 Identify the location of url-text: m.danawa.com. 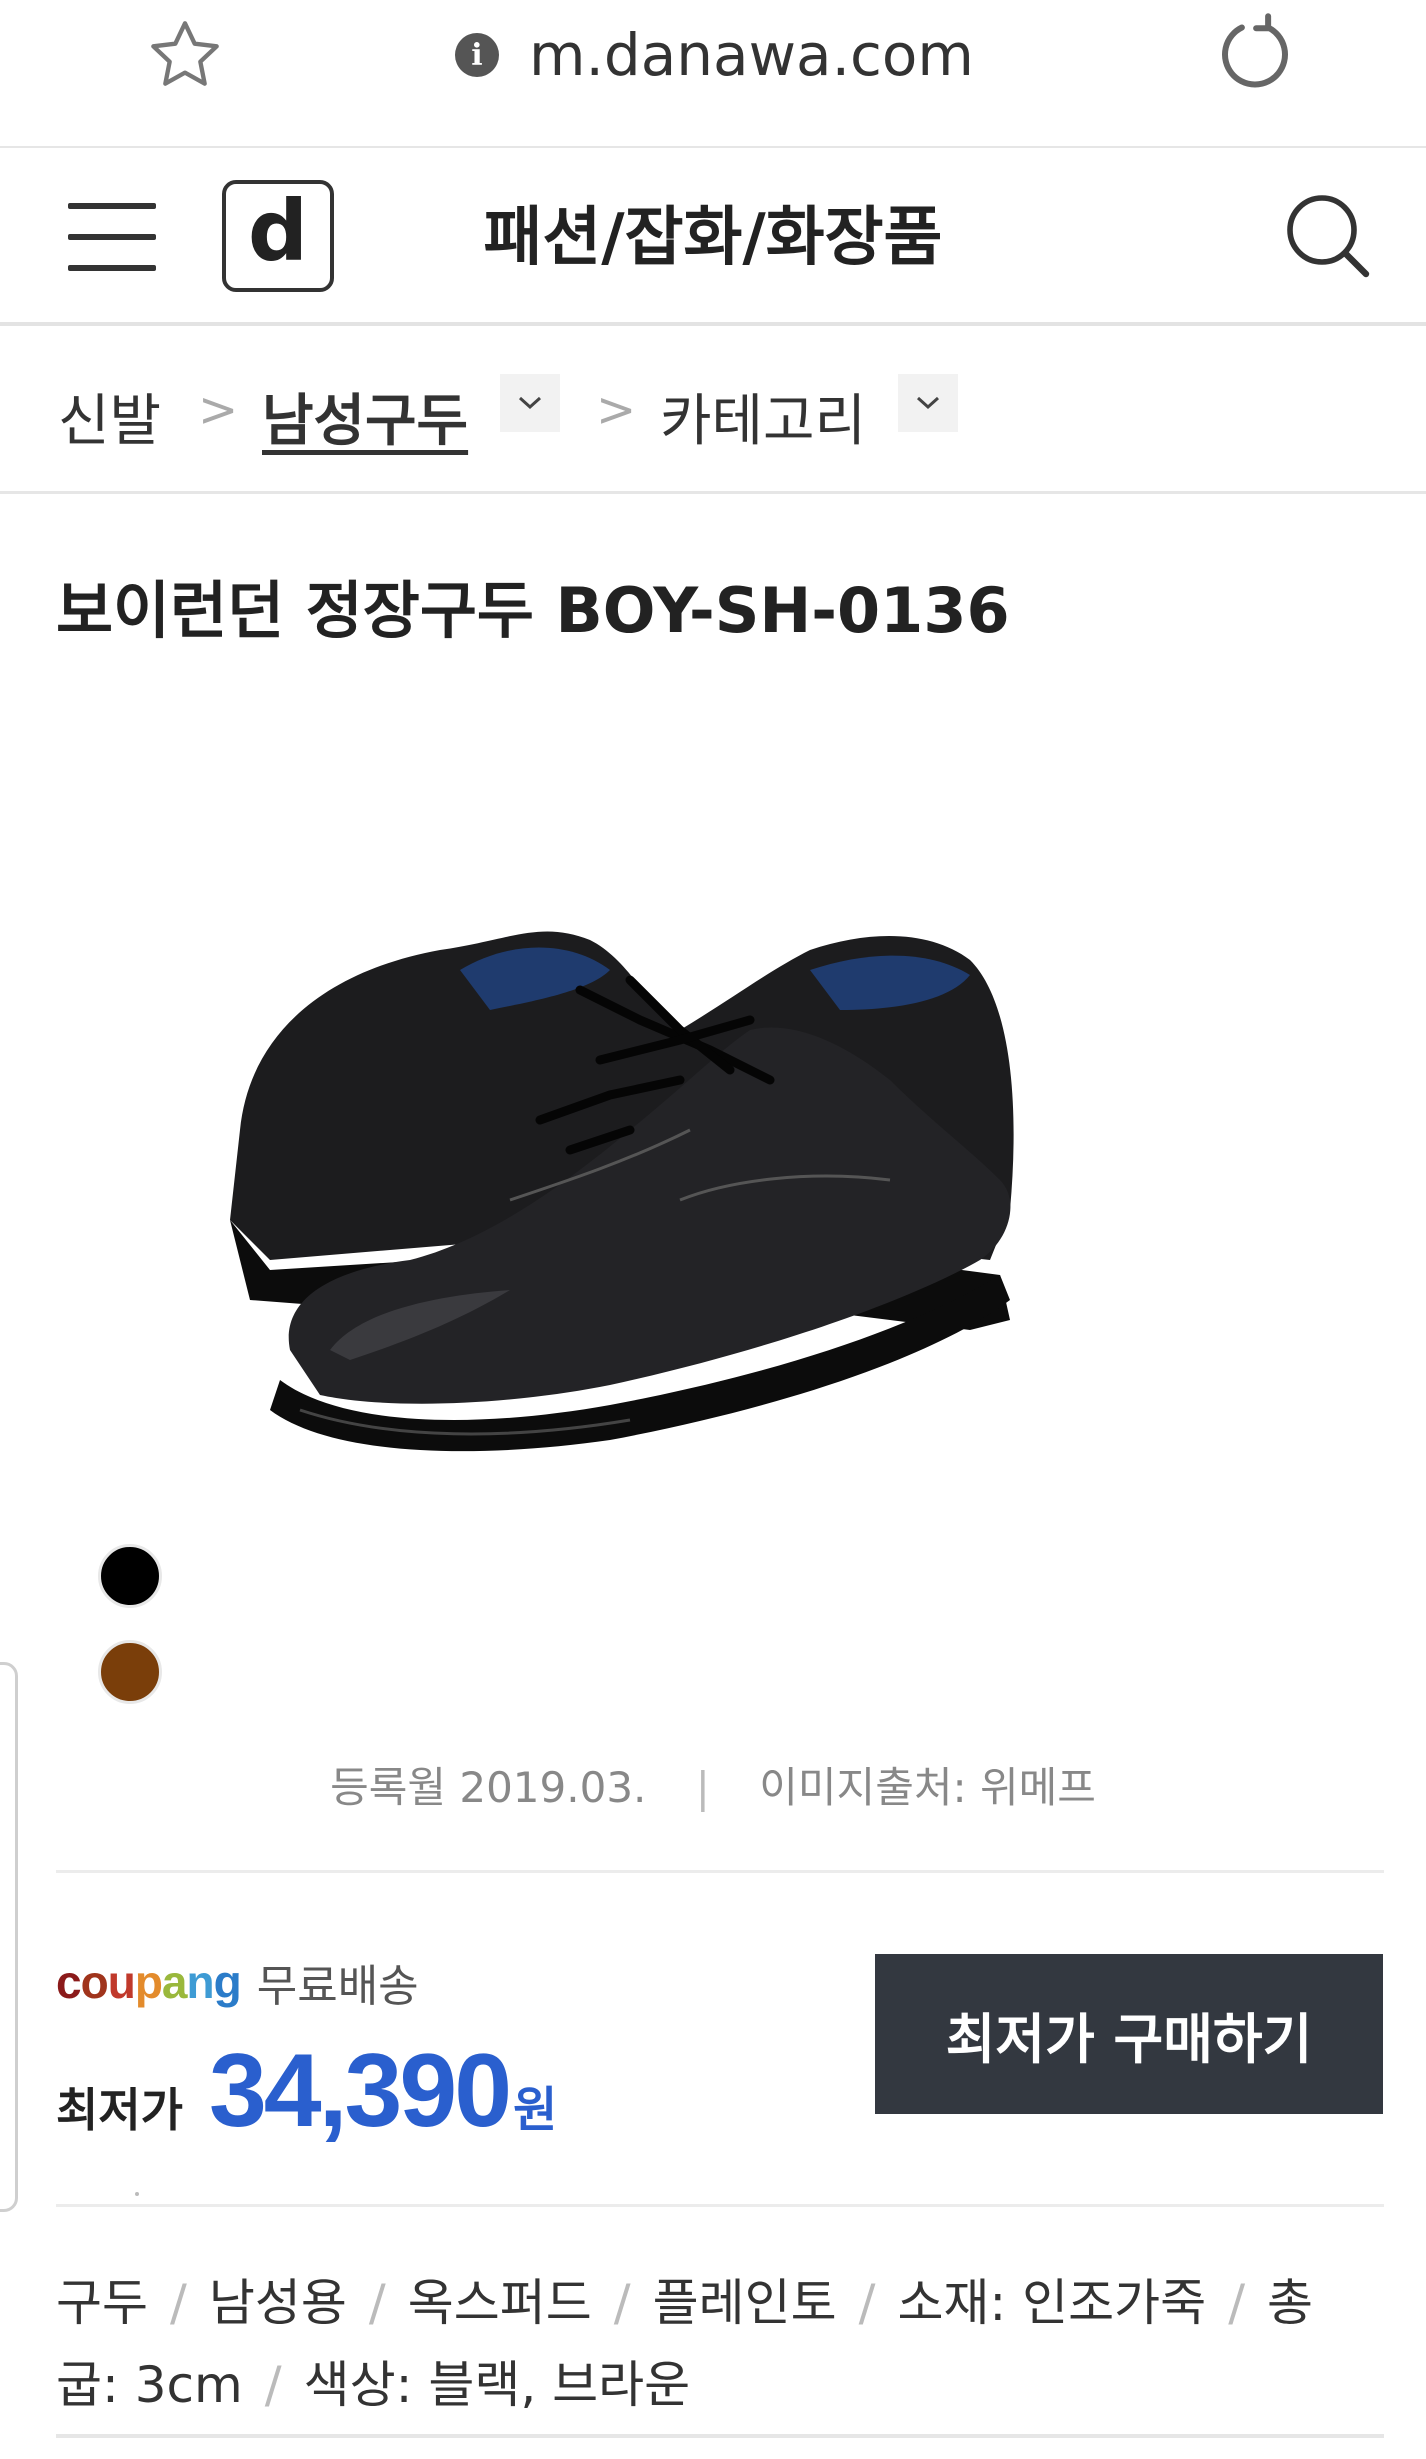
(751, 55).